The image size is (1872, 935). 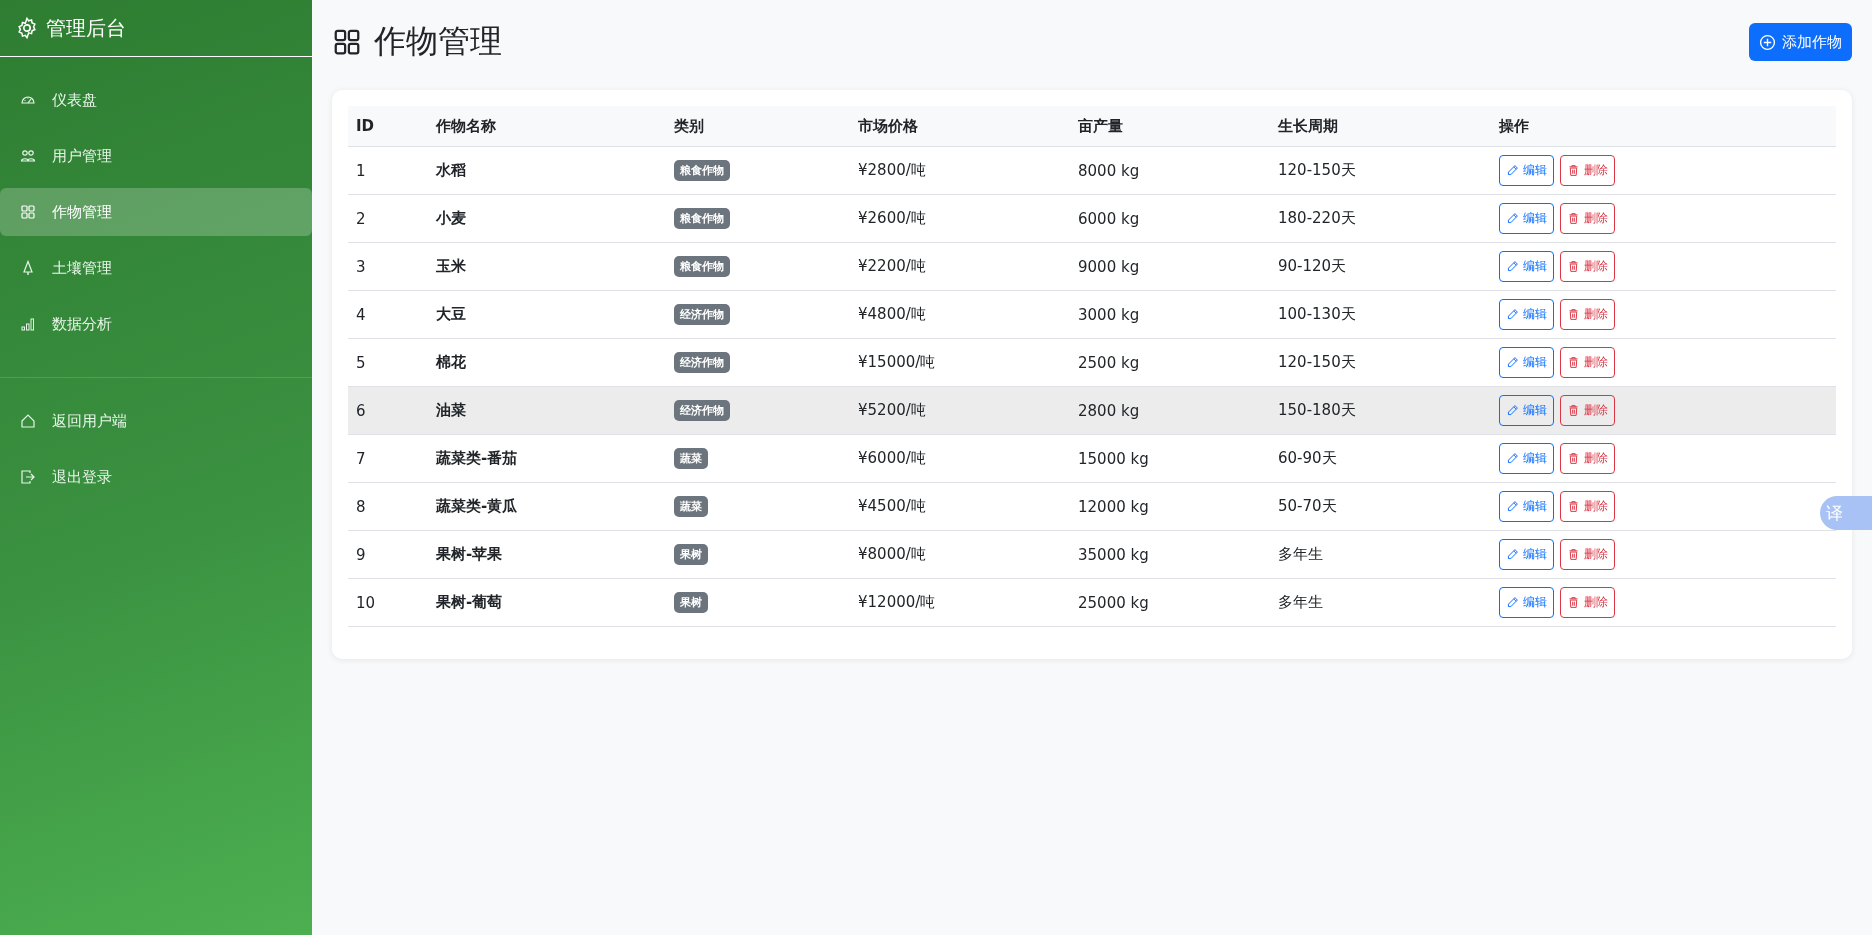 I want to click on table-cell: 9, so click(x=361, y=554).